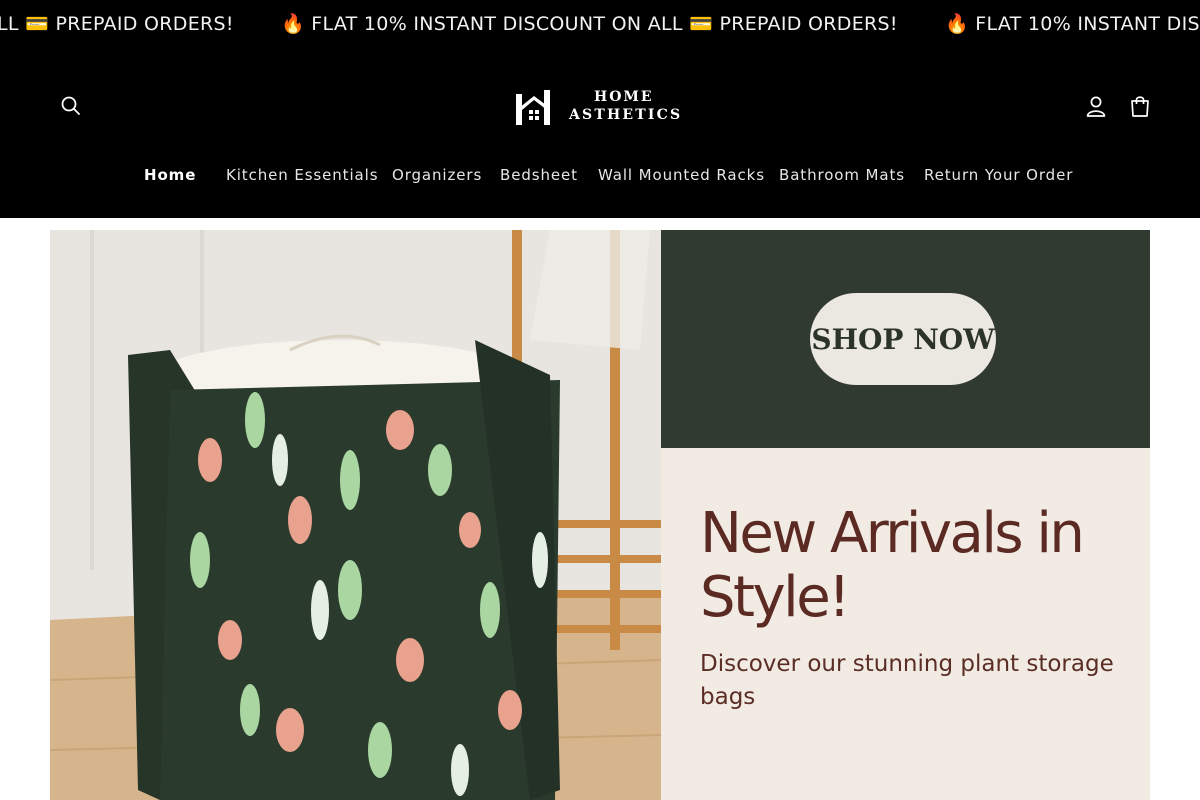  I want to click on logo-text-bottom: ASTHETICS, so click(626, 115).